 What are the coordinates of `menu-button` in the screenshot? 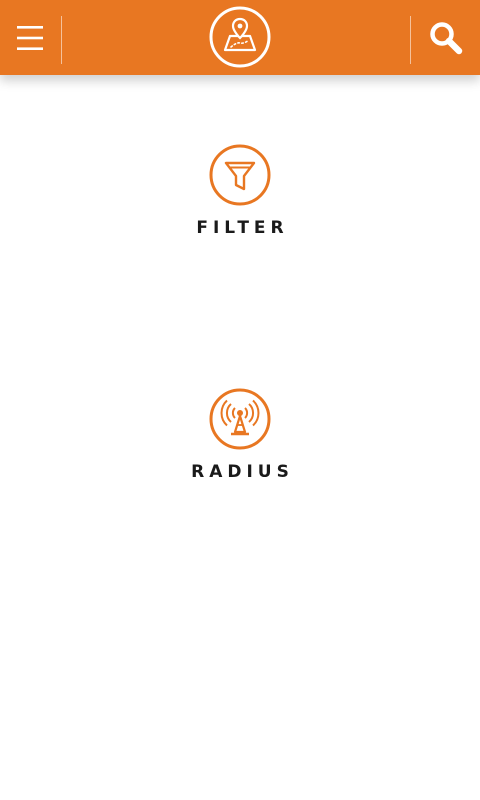 It's located at (30, 37).